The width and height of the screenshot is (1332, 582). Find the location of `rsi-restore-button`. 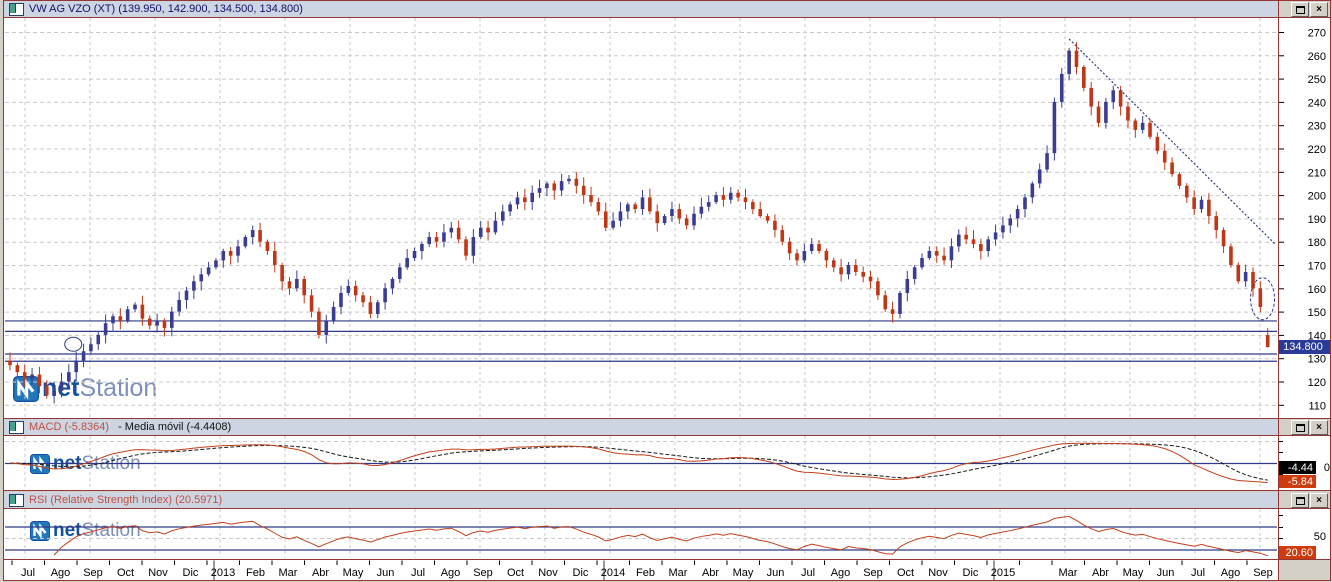

rsi-restore-button is located at coordinates (1300, 500).